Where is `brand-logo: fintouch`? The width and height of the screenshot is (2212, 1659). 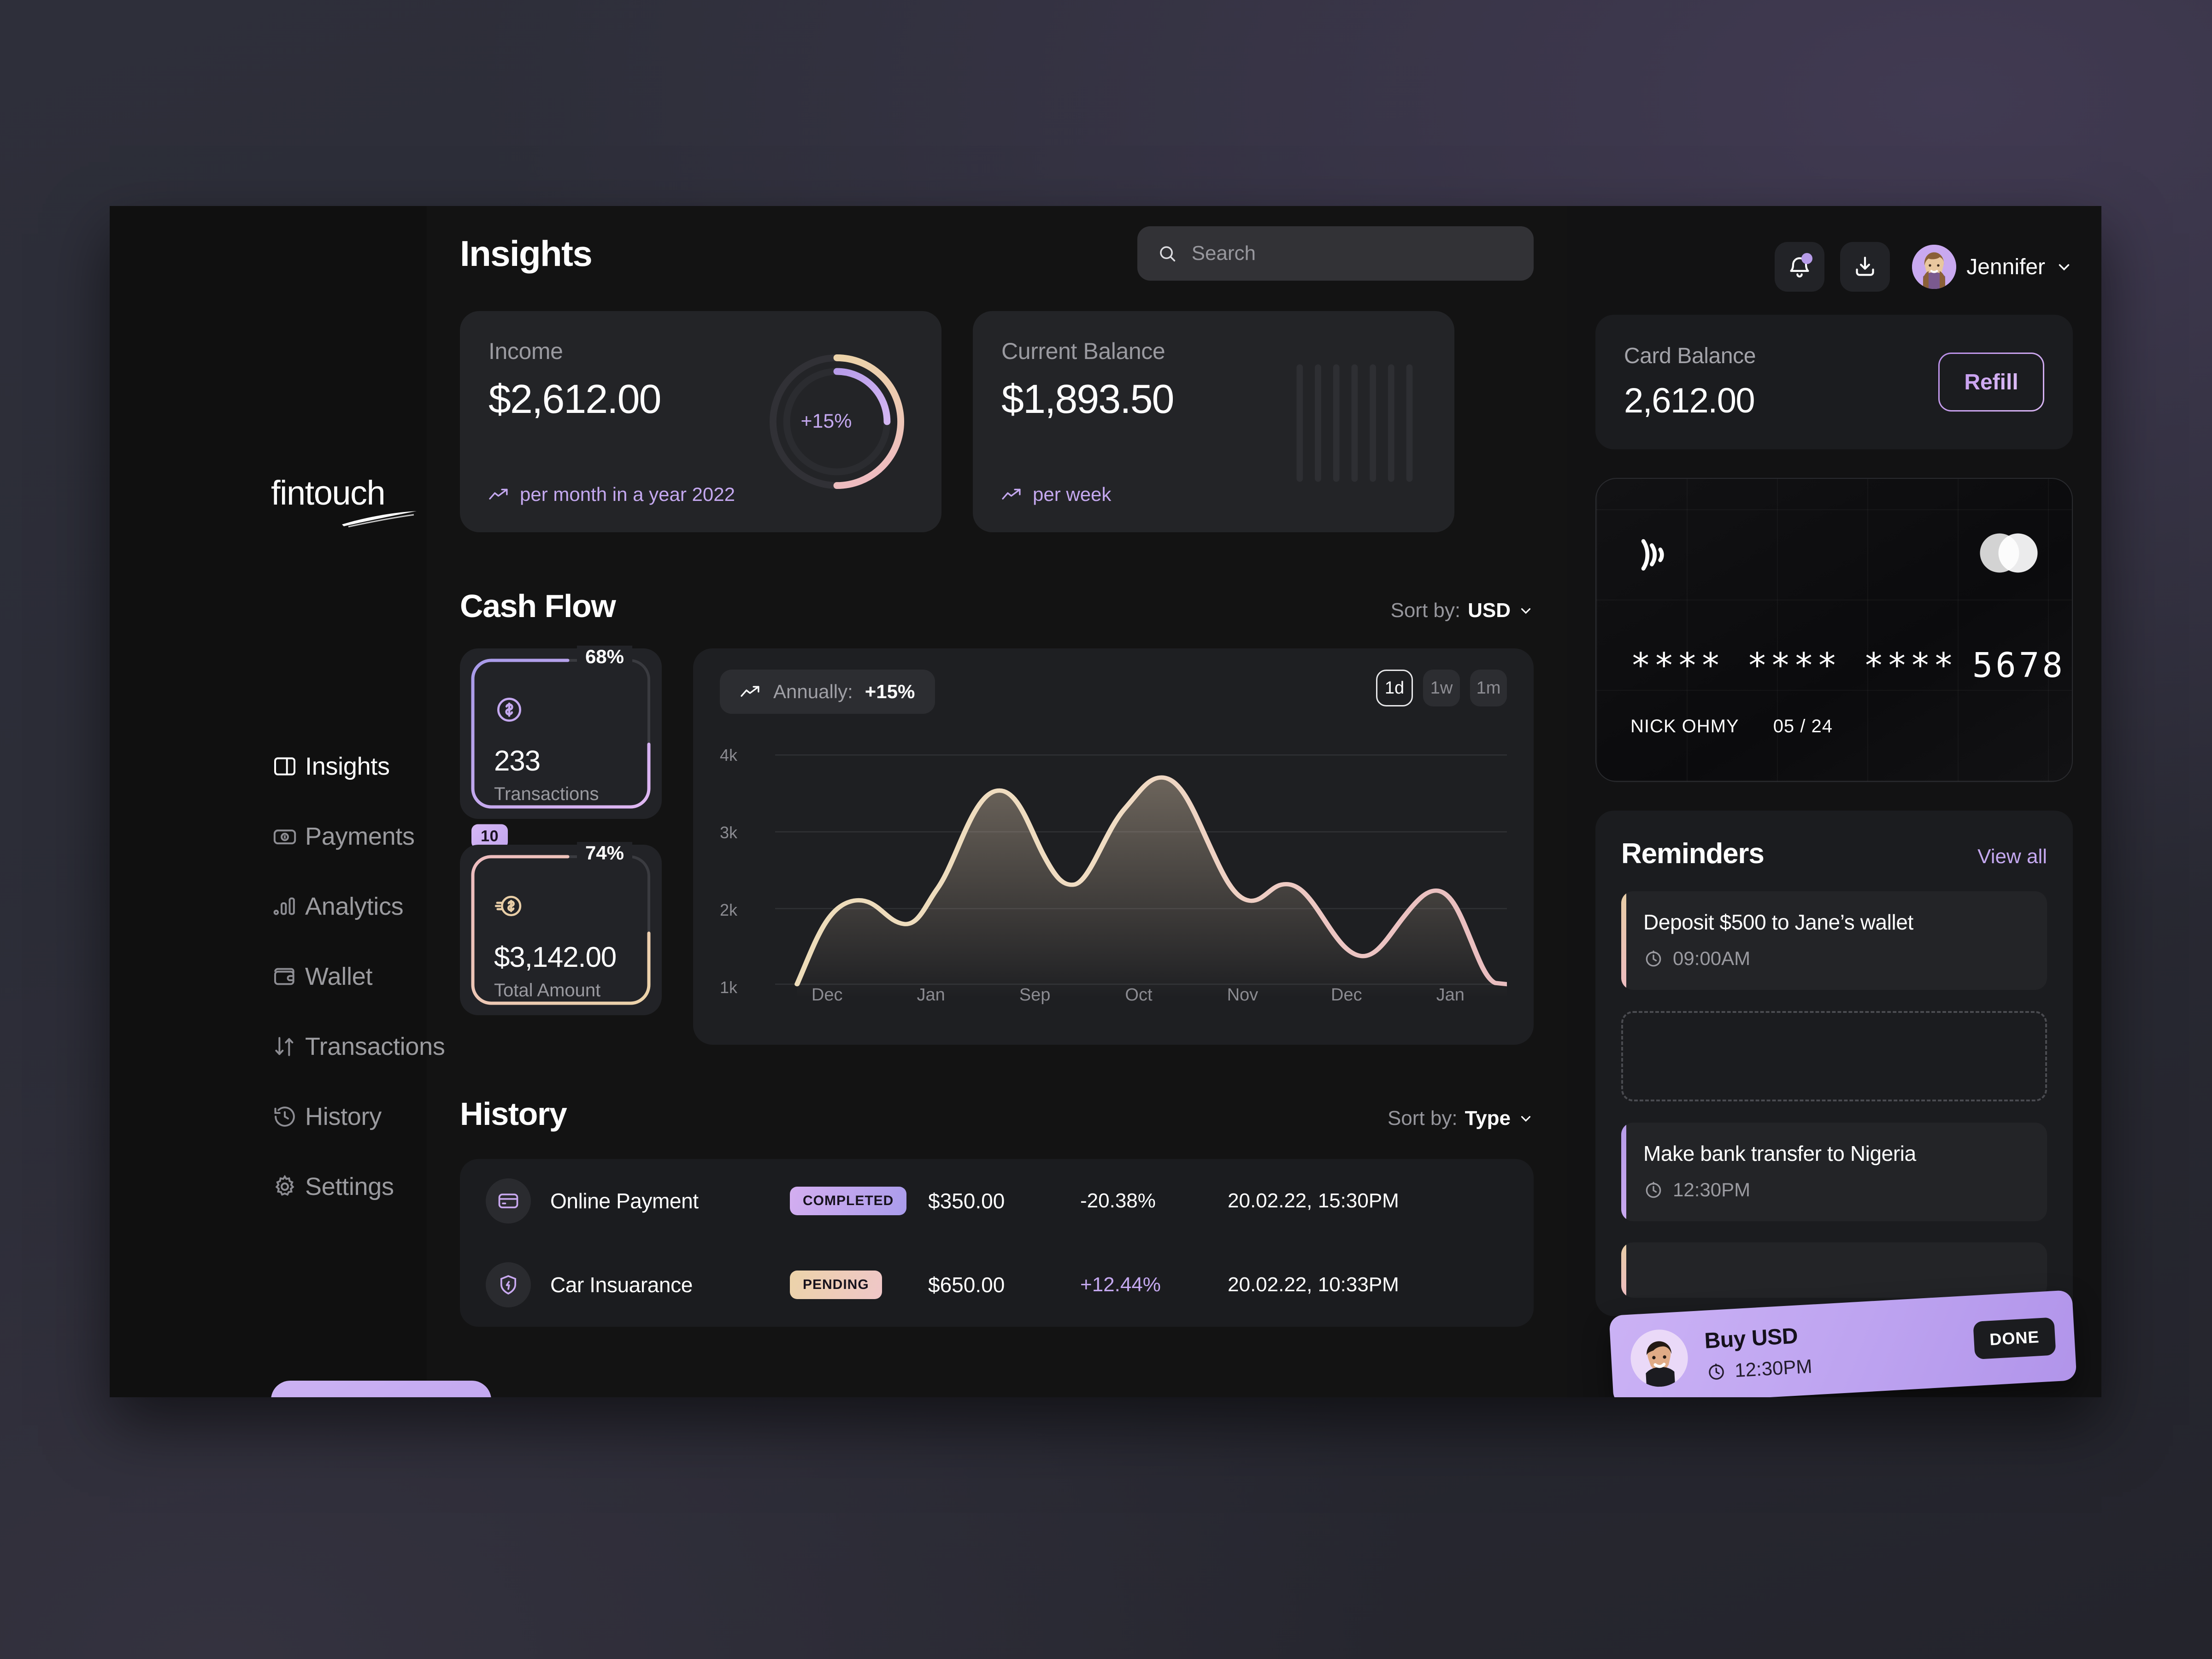
brand-logo: fintouch is located at coordinates (347, 501).